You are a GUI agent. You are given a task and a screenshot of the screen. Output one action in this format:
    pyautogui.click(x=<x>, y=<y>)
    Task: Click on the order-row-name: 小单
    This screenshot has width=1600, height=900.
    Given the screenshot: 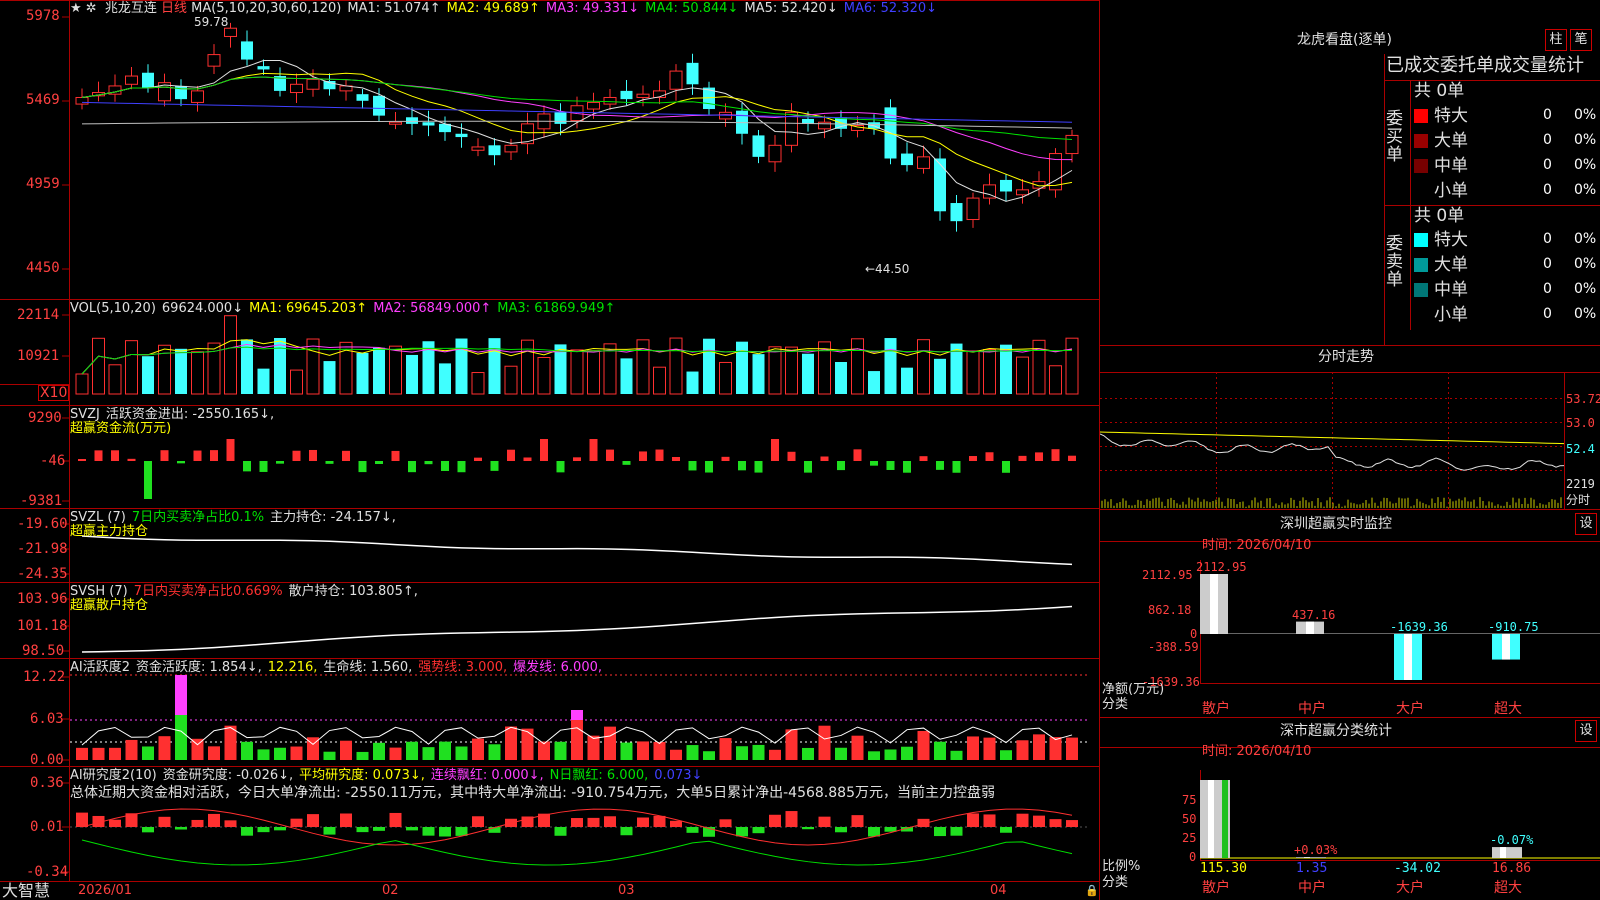 What is the action you would take?
    pyautogui.click(x=1451, y=191)
    